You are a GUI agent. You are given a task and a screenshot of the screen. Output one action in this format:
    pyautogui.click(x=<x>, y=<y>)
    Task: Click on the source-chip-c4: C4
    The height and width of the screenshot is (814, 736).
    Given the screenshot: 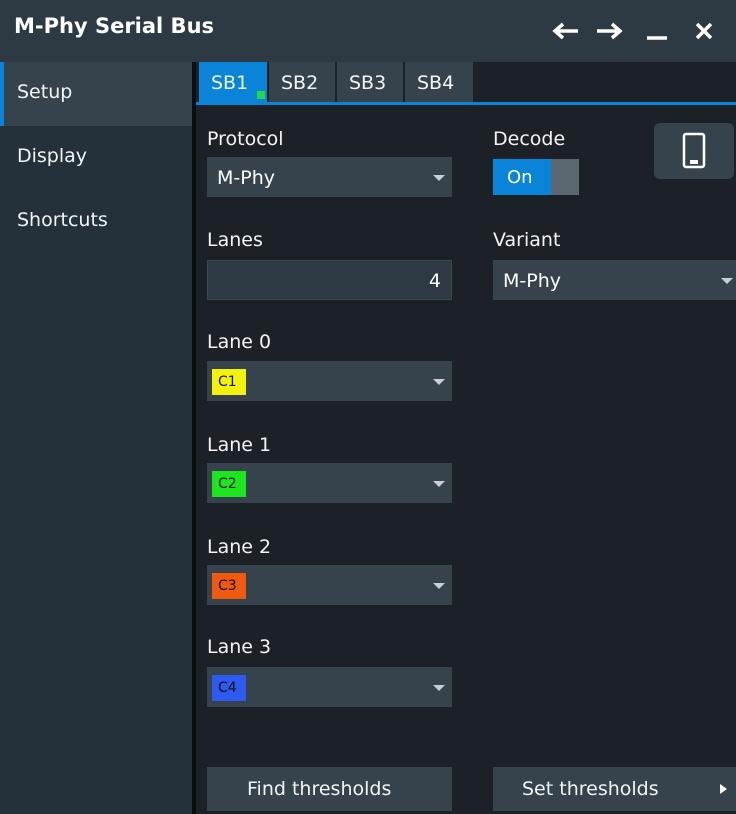 What is the action you would take?
    pyautogui.click(x=229, y=688)
    